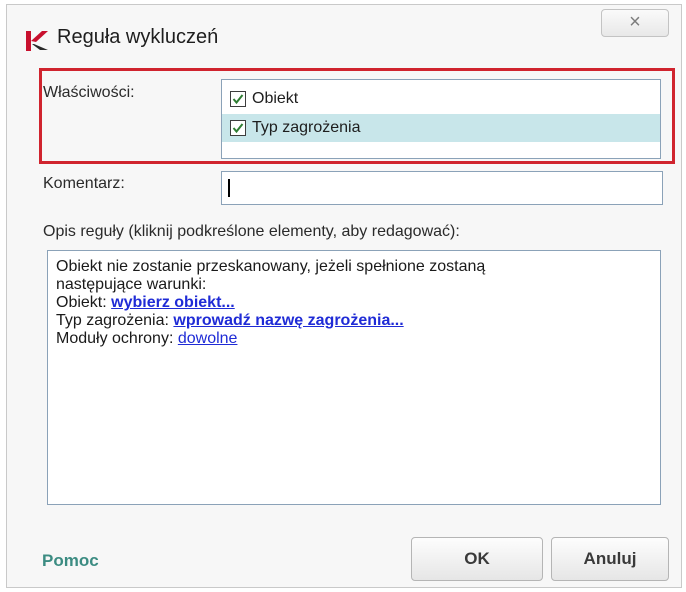  What do you see at coordinates (89, 92) in the screenshot?
I see `properties-label: Właściwości:` at bounding box center [89, 92].